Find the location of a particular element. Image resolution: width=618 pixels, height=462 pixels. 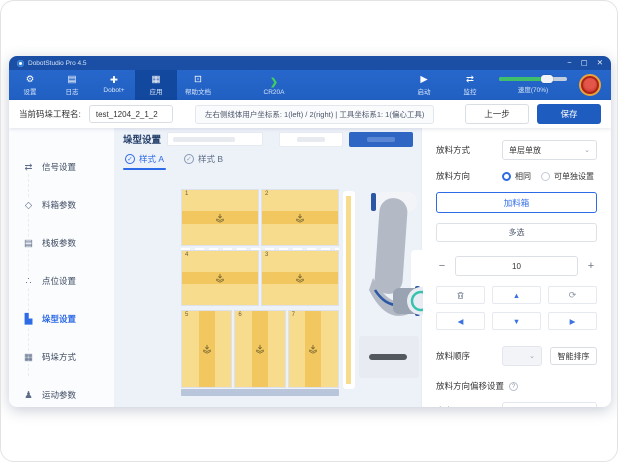

style-tabs: ✓ 样式 A ✓ 样式 B is located at coordinates (268, 159).